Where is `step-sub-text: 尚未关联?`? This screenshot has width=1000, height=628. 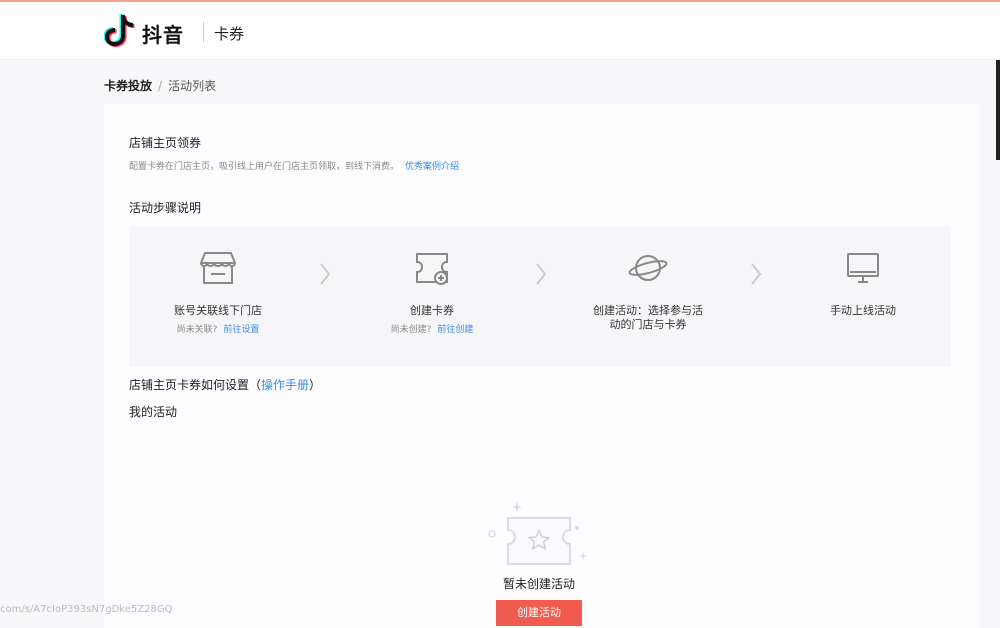 step-sub-text: 尚未关联? is located at coordinates (197, 330).